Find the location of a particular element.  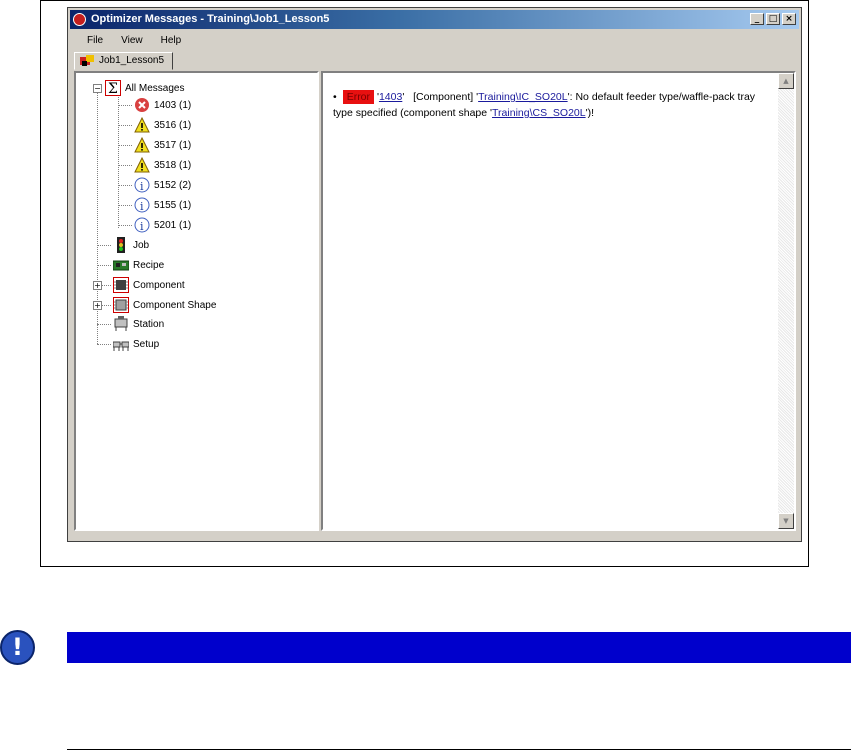

menu-bar: File View Help is located at coordinates (434, 40).